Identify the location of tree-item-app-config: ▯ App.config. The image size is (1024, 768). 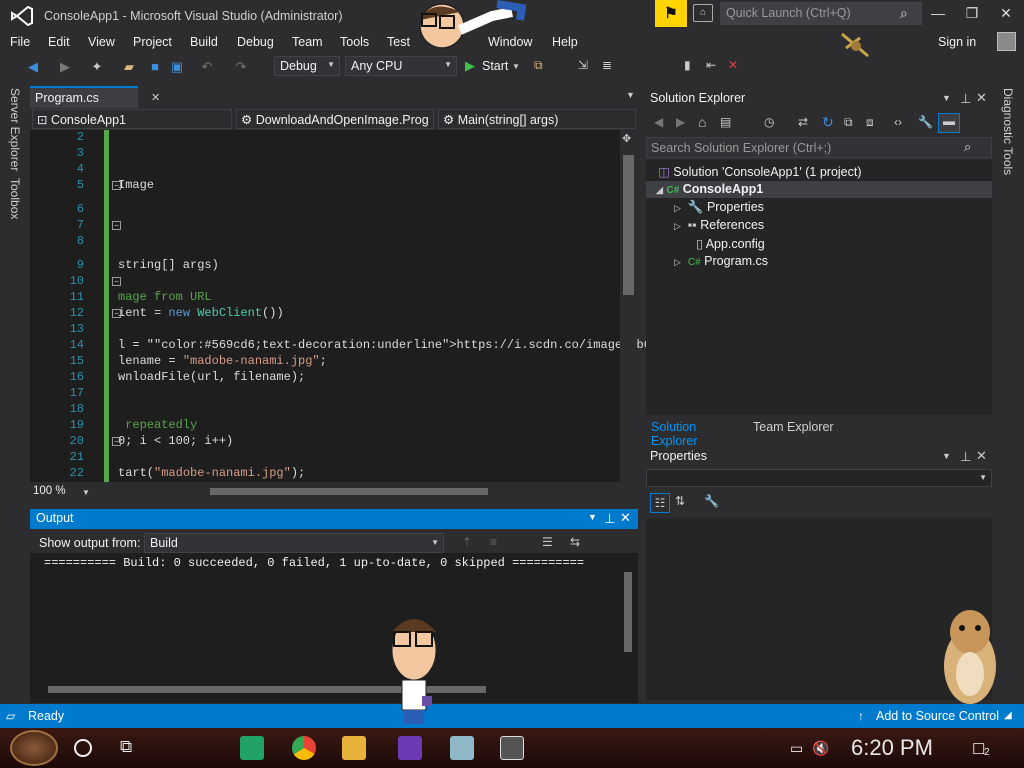
(730, 243).